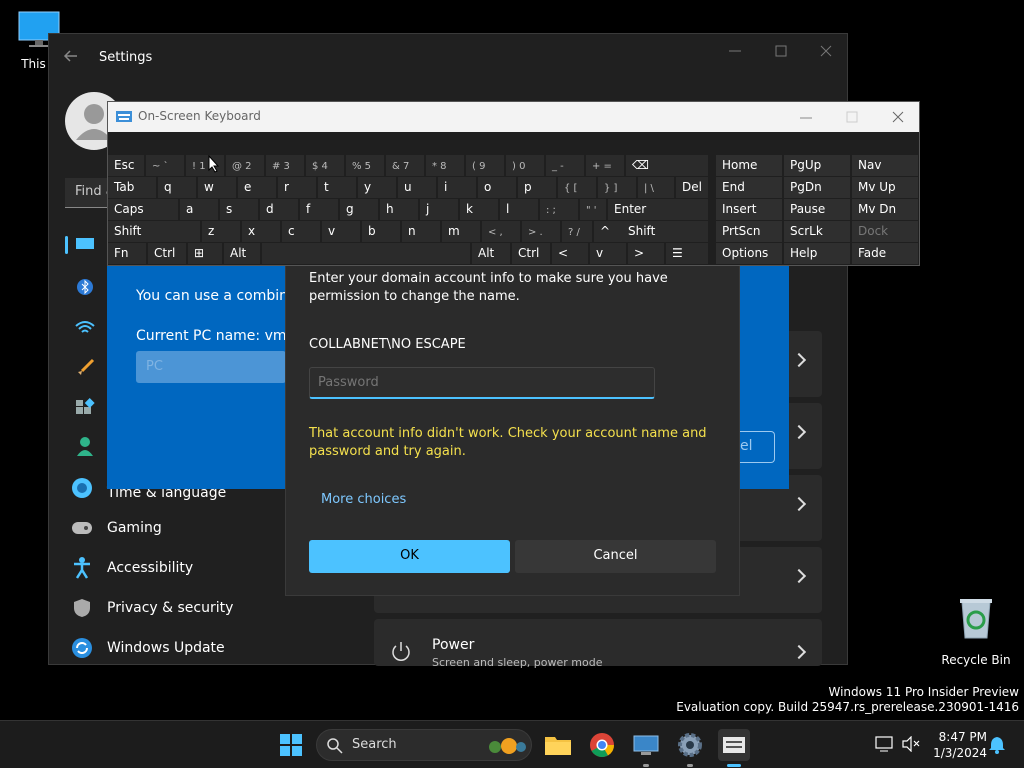 Image resolution: width=1024 pixels, height=768 pixels. Describe the element at coordinates (261, 231) in the screenshot. I see `key: x` at that location.